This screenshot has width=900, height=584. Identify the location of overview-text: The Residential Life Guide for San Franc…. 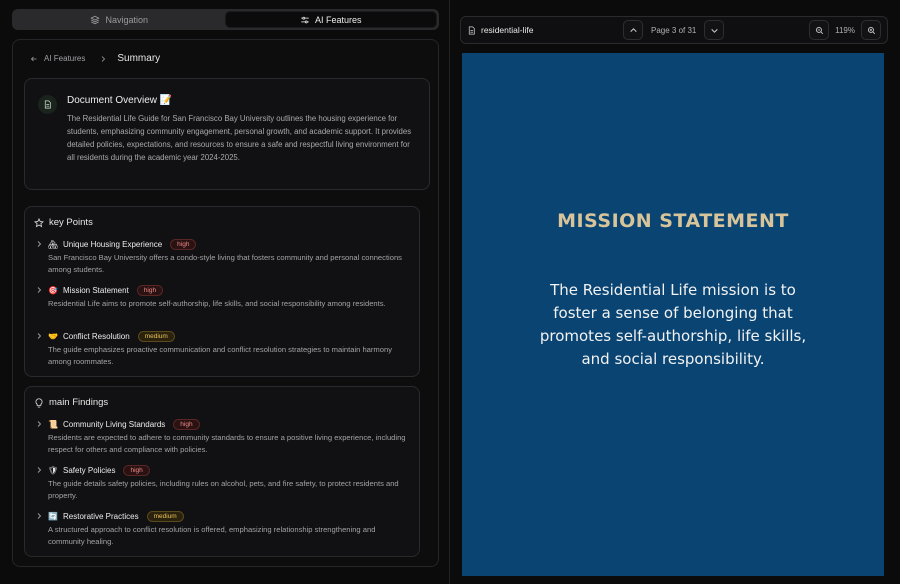
(239, 138).